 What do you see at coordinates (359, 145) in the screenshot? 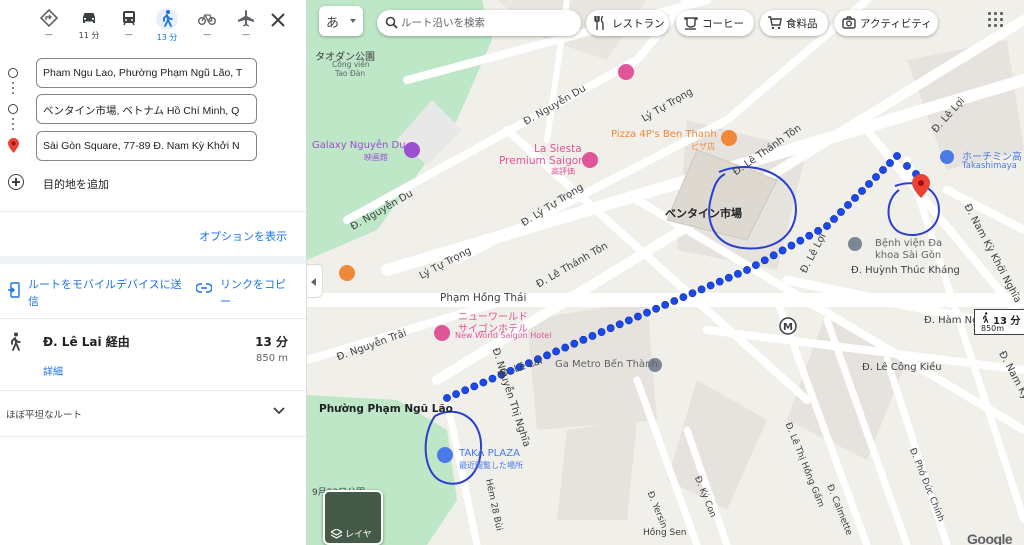
I see `map-label-galaxy: Galaxy Nguyễn Du` at bounding box center [359, 145].